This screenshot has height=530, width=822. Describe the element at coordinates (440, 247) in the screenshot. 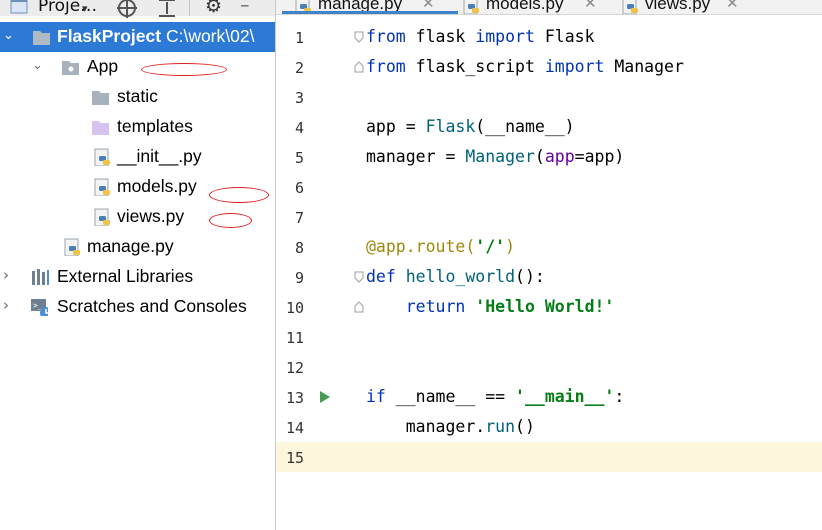

I see `code-line-8: @app.route('/')` at that location.